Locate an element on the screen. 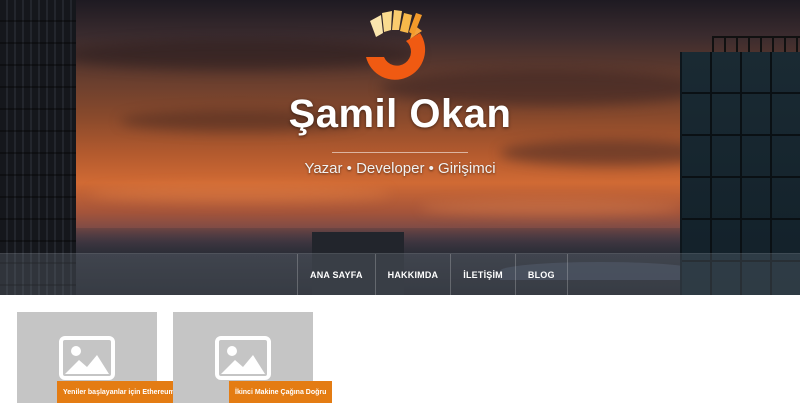  title-divider is located at coordinates (400, 152).